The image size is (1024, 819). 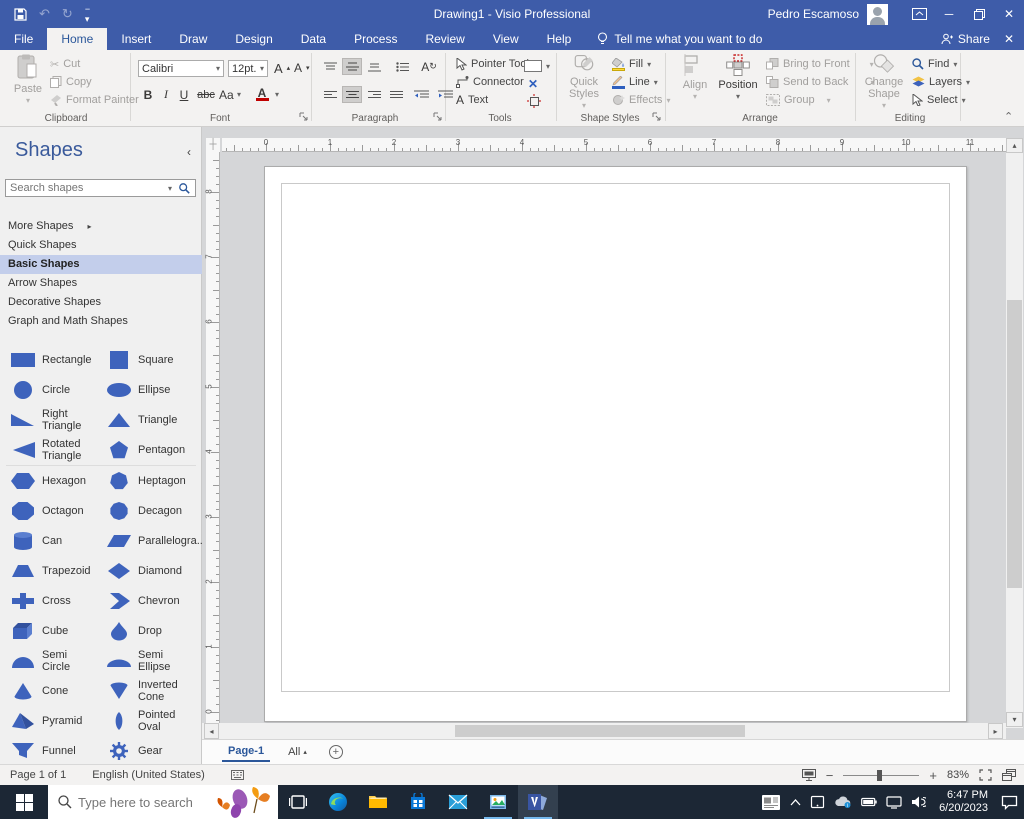 I want to click on taskbar-clock: 6:47 PM 6/20/2023, so click(x=963, y=802).